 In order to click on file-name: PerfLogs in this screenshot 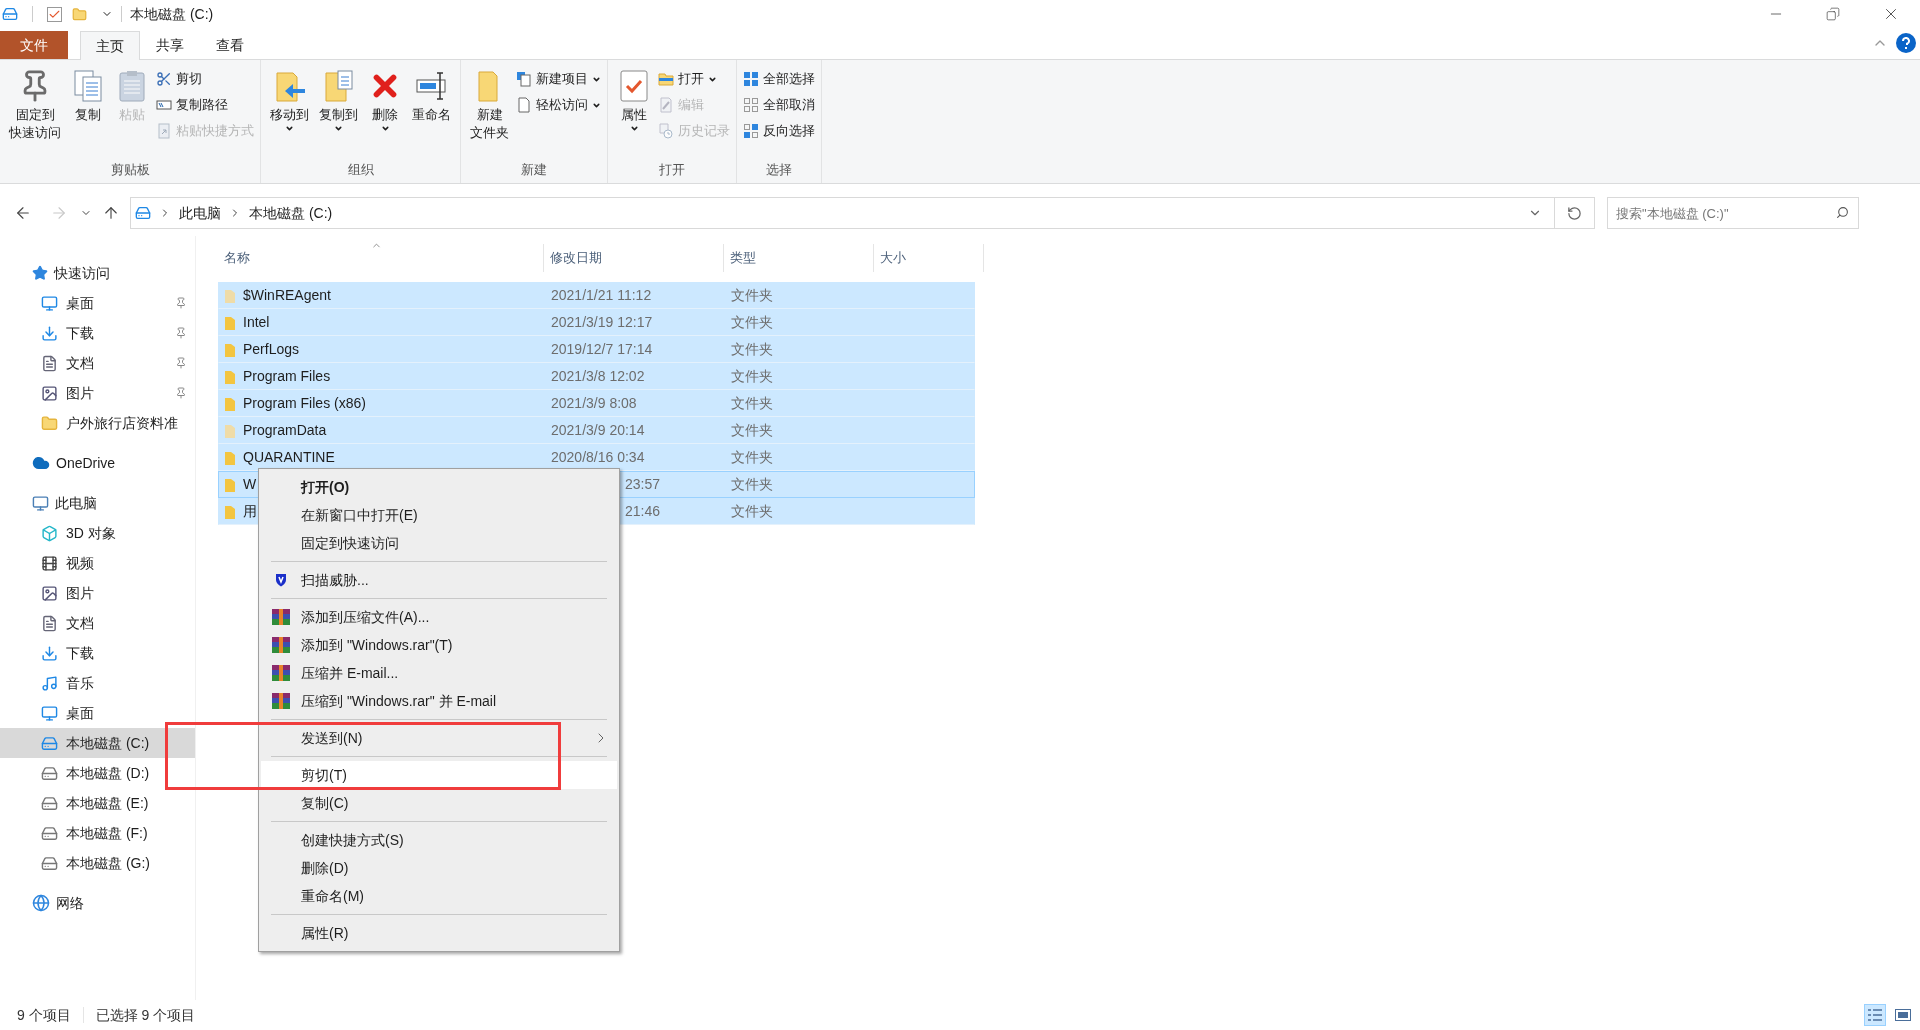, I will do `click(271, 349)`.